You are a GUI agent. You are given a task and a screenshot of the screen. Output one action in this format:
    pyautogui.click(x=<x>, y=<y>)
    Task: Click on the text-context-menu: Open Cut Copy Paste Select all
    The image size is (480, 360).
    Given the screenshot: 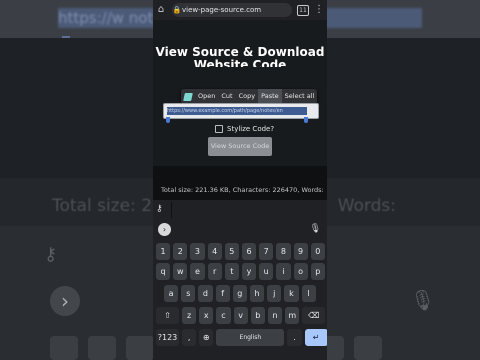 What is the action you would take?
    pyautogui.click(x=249, y=96)
    